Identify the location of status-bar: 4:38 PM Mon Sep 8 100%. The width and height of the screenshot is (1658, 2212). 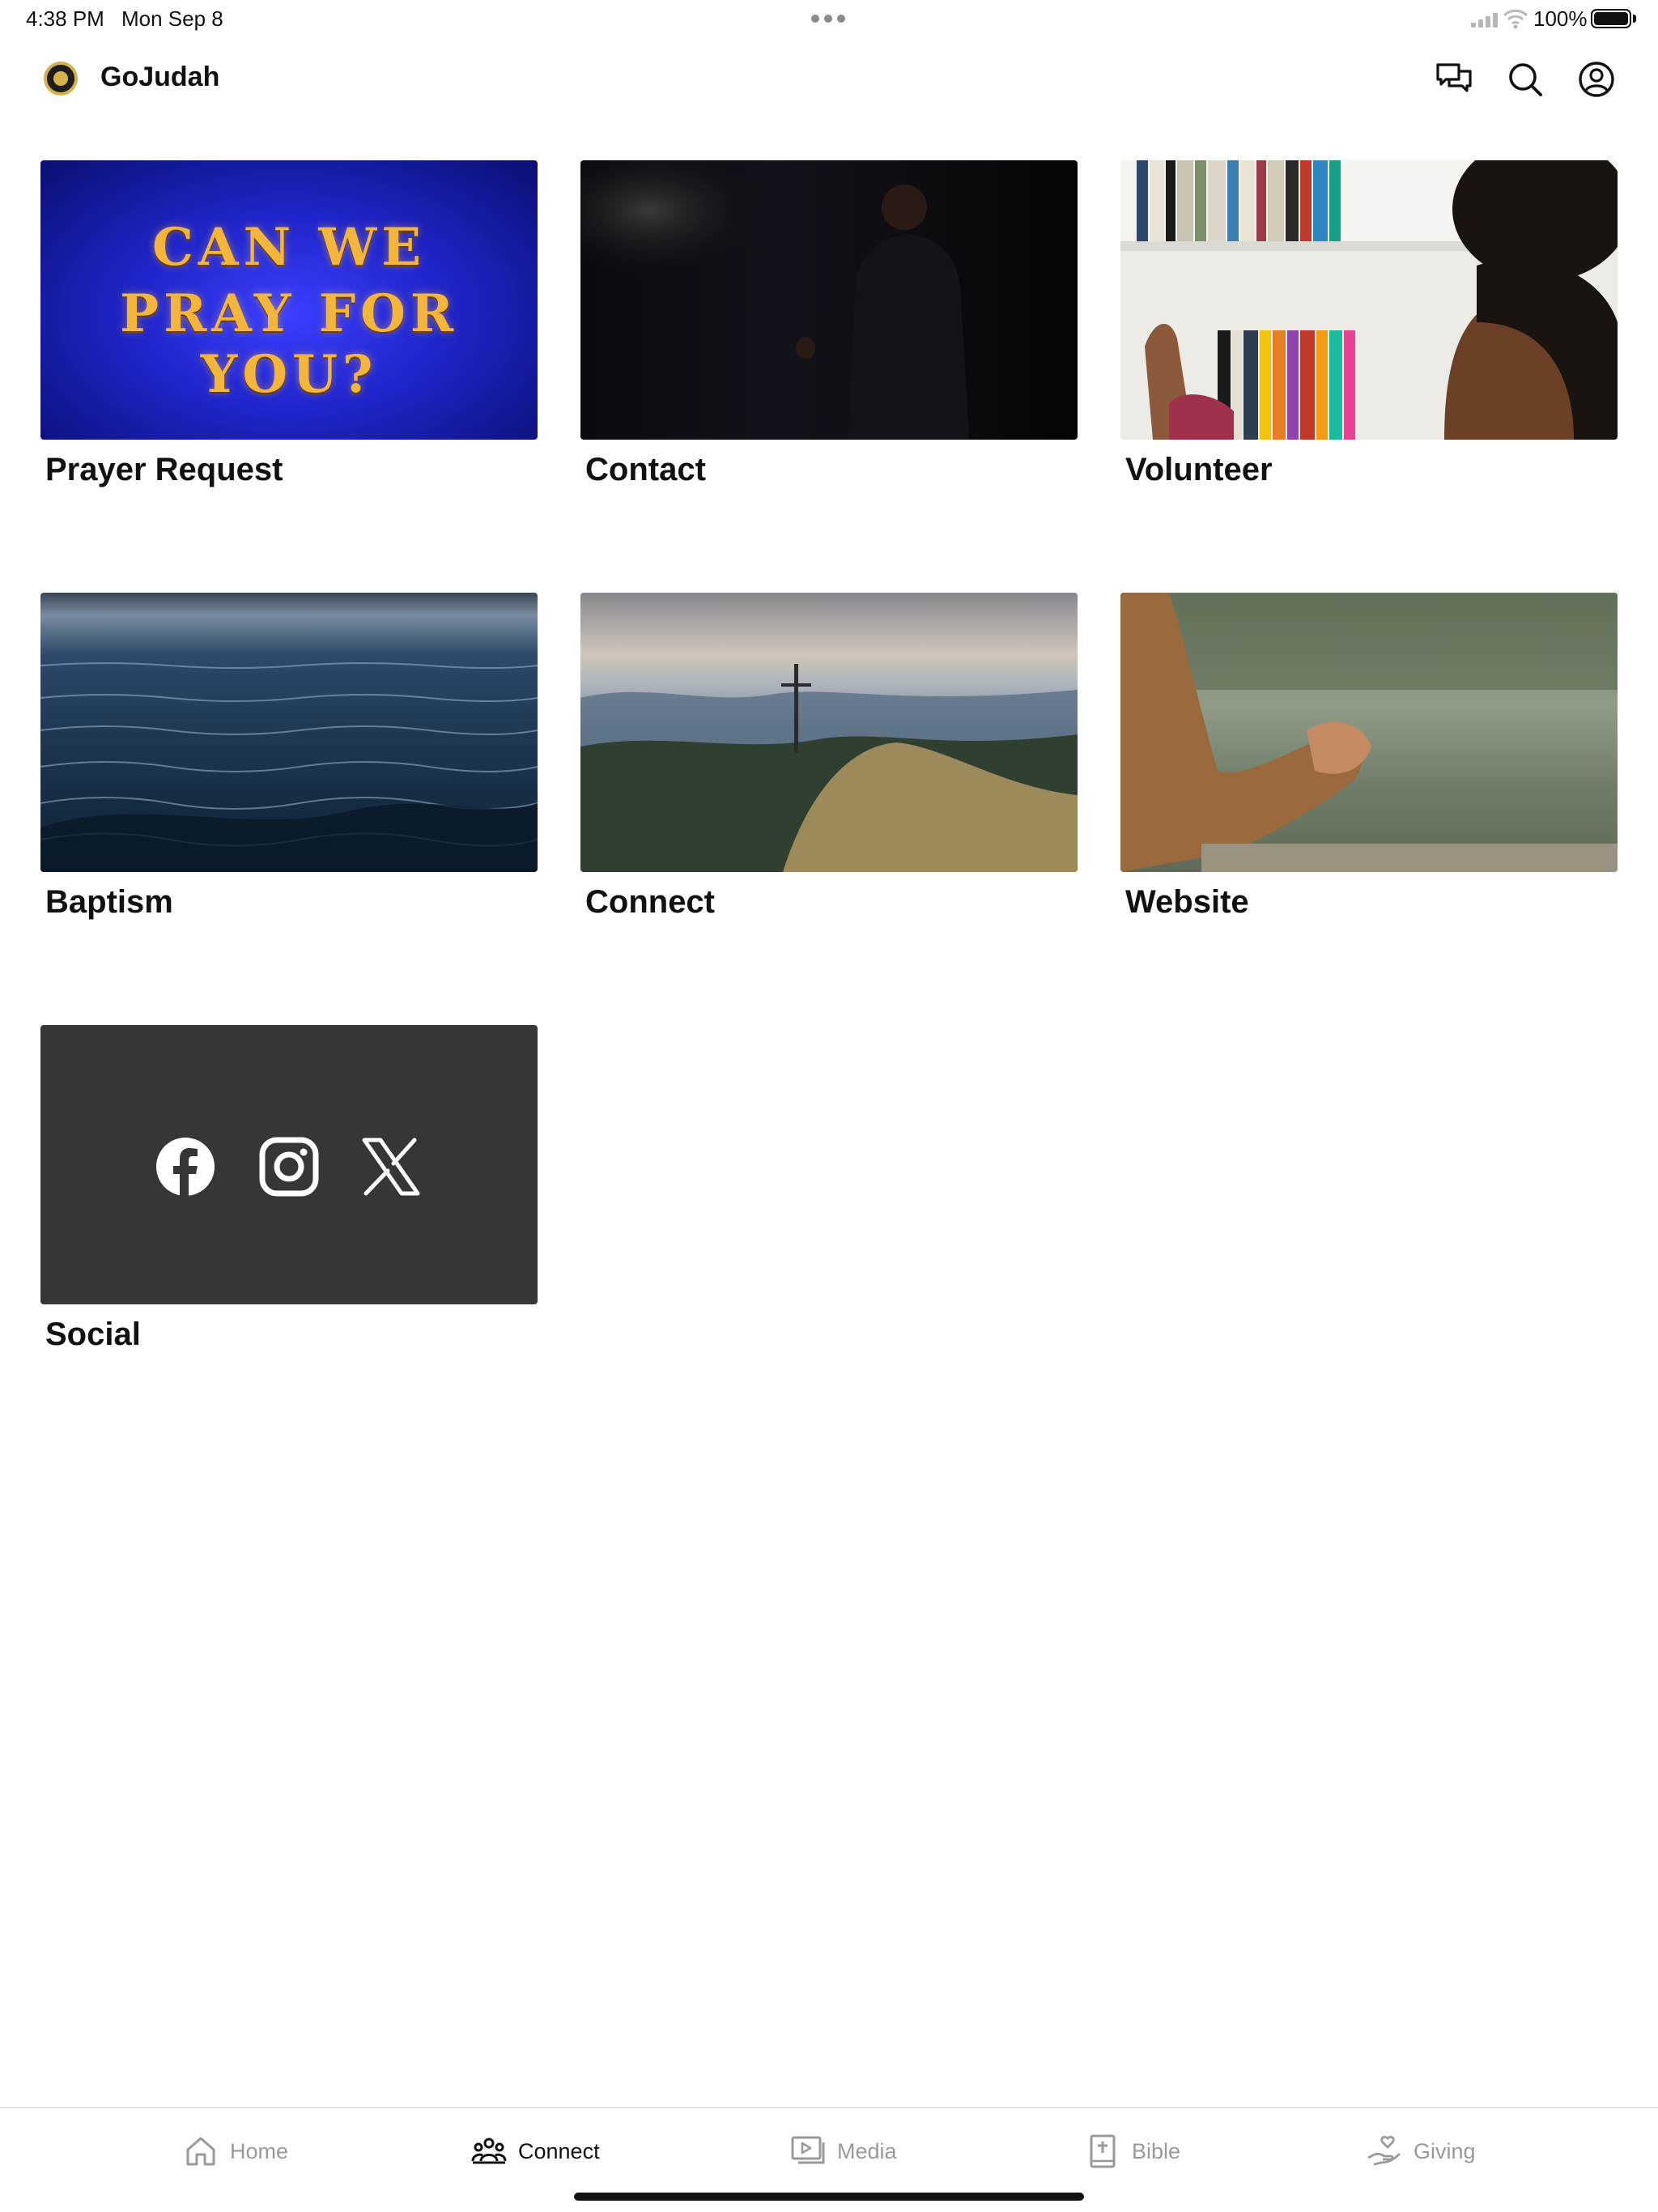
(829, 19).